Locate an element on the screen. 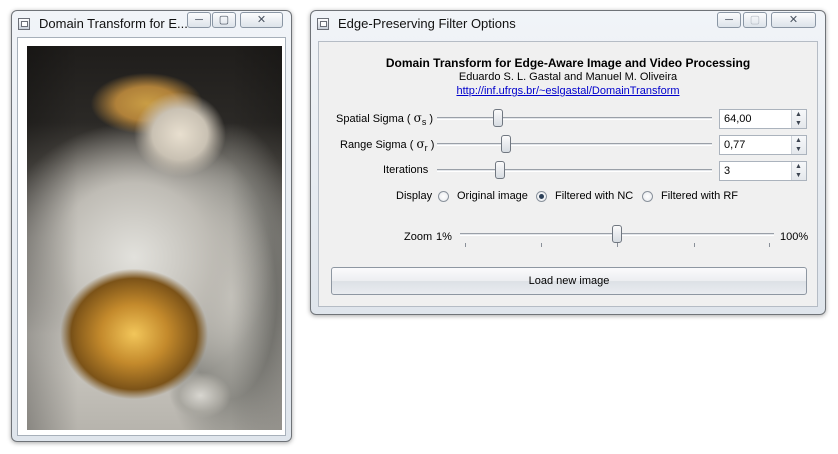 The width and height of the screenshot is (838, 454). zoom-min-label: 1% is located at coordinates (444, 237).